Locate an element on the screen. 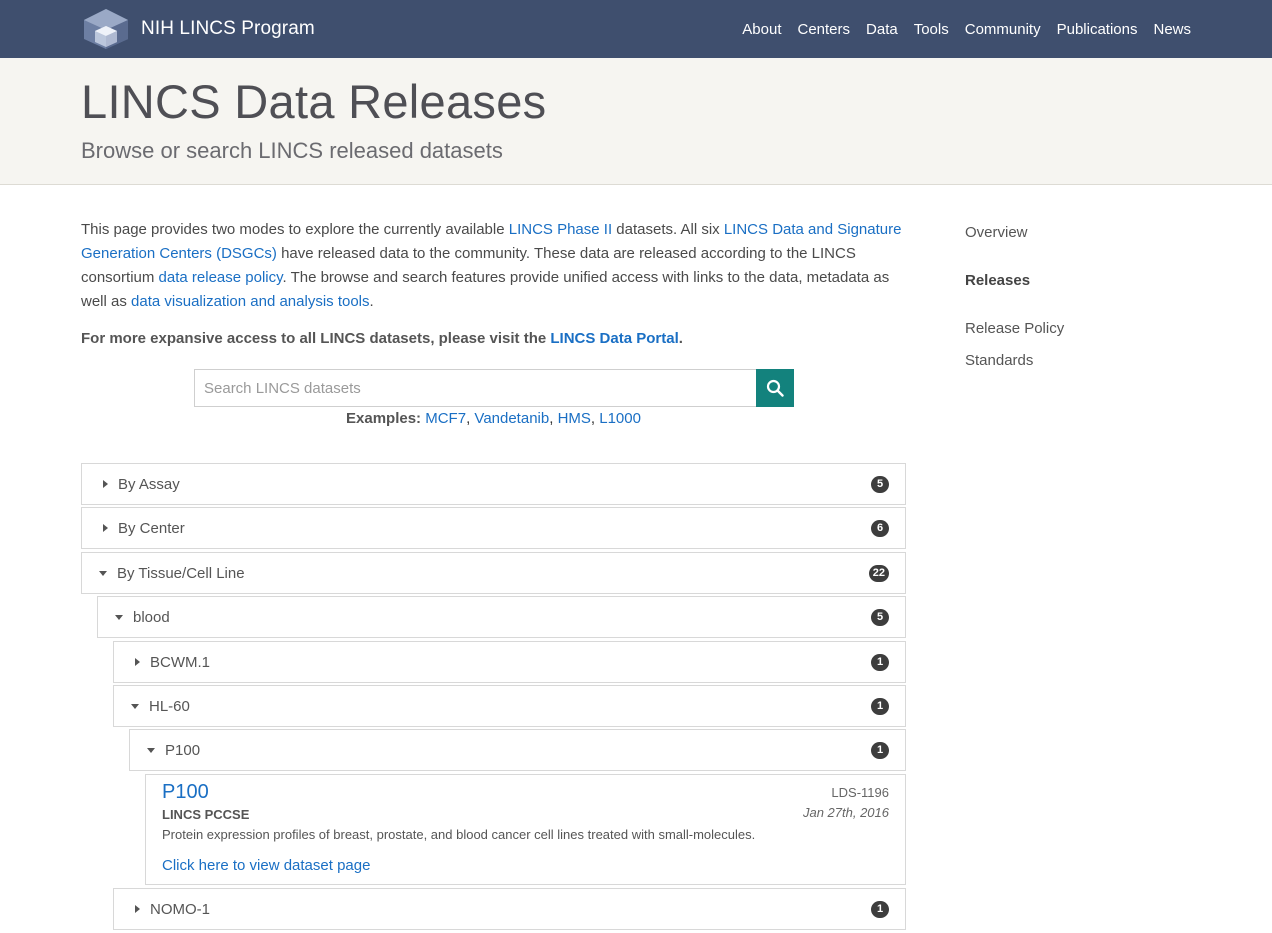 The height and width of the screenshot is (933, 1272). sidebar-item-overview: Overview is located at coordinates (996, 232).